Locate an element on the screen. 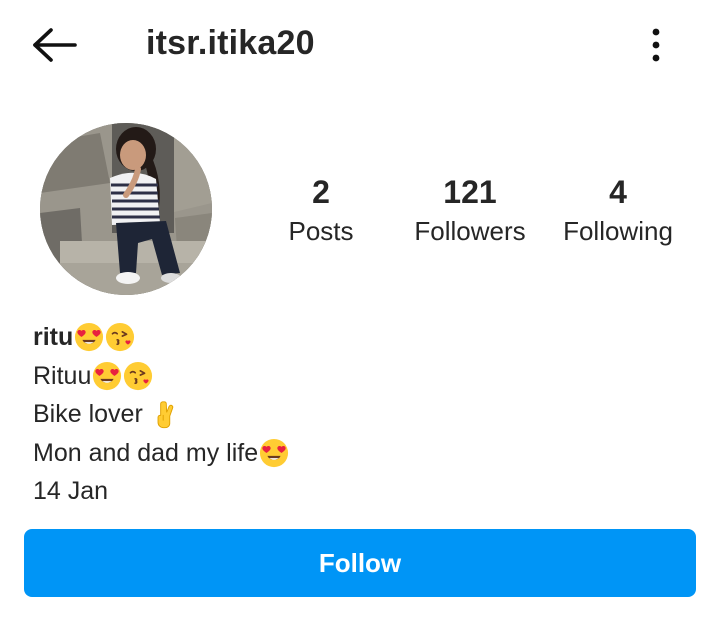  back-button is located at coordinates (54, 45).